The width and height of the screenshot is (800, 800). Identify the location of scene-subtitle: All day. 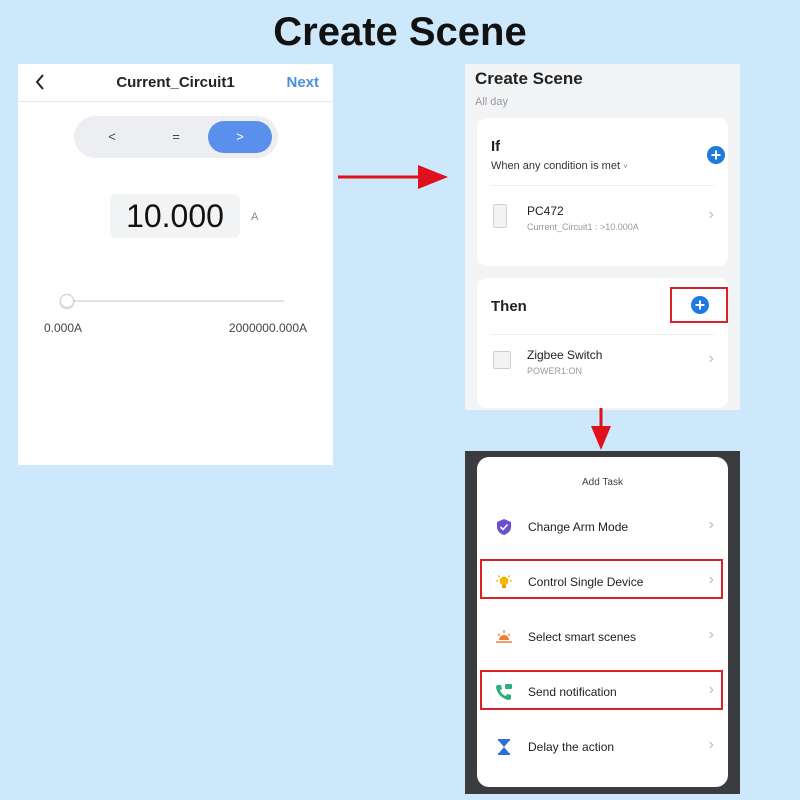
(492, 102).